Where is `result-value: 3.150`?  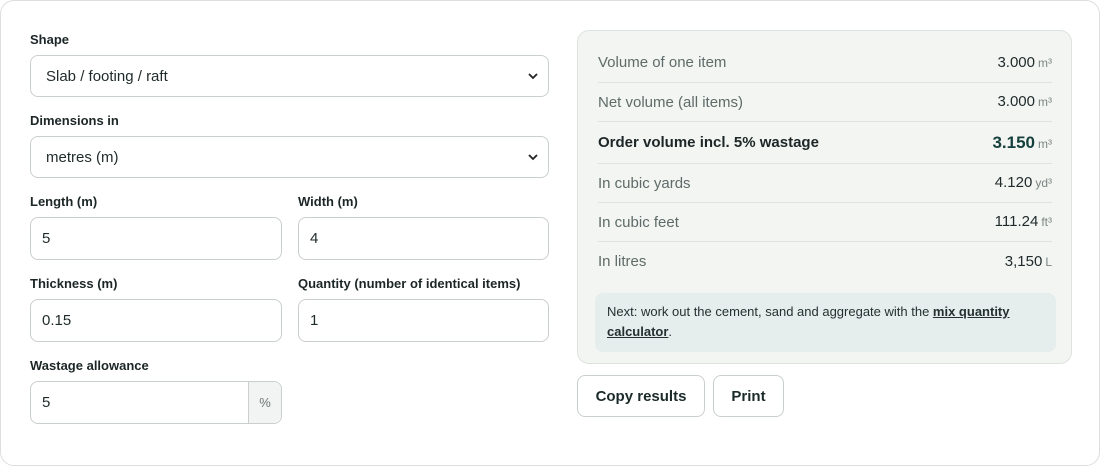 result-value: 3.150 is located at coordinates (1013, 142).